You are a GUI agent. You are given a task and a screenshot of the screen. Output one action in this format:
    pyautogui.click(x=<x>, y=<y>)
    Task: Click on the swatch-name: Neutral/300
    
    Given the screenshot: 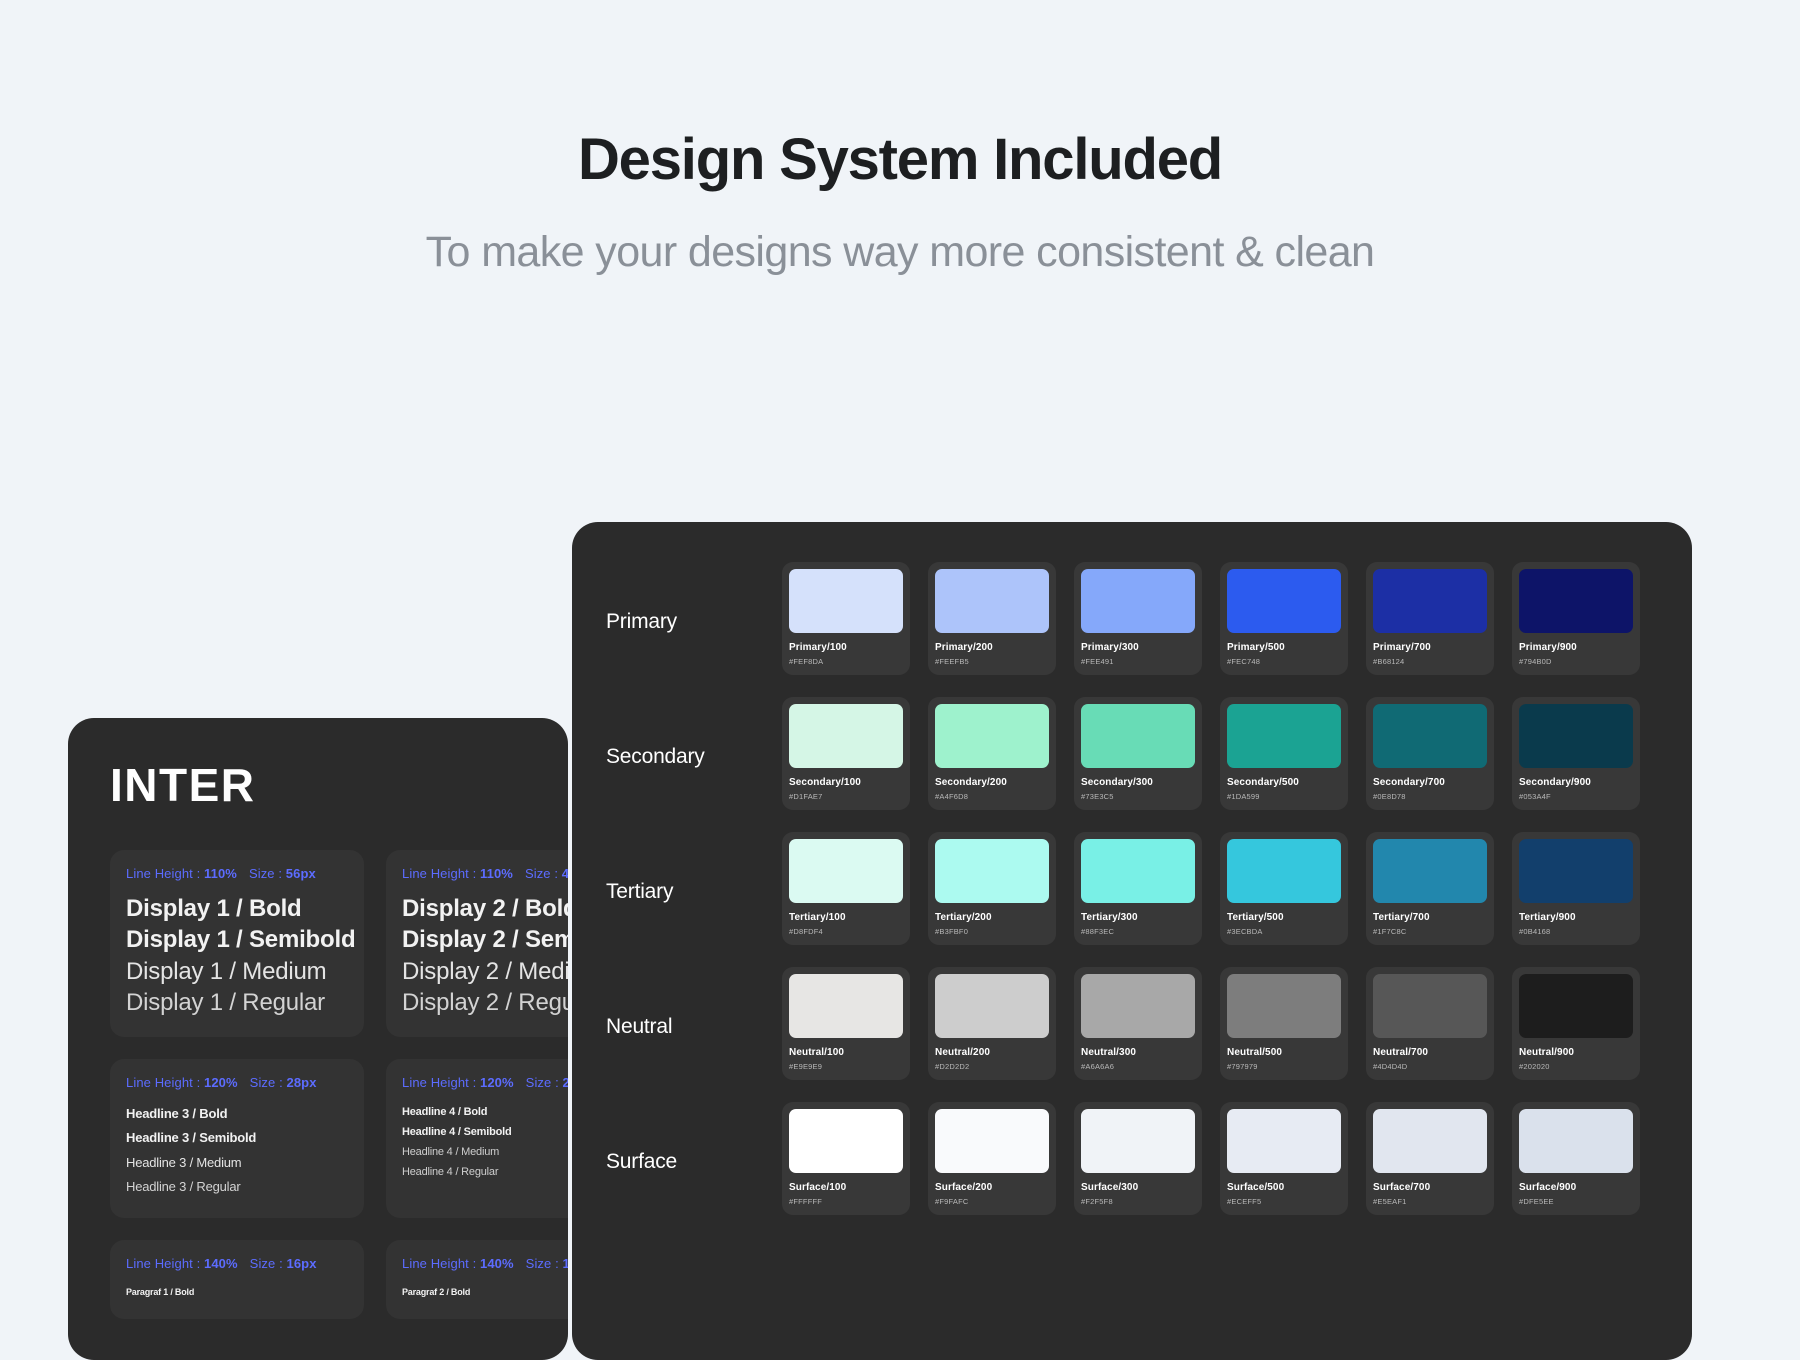 What is the action you would take?
    pyautogui.click(x=1109, y=1052)
    